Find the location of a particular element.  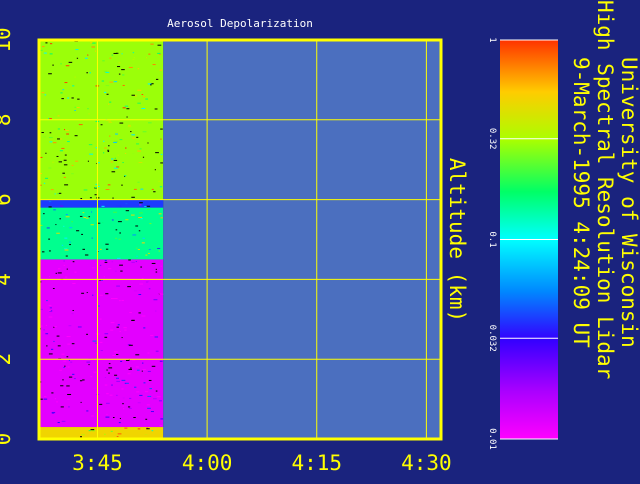

caption-line-1: University of Wisconsin is located at coordinates (628, 202).